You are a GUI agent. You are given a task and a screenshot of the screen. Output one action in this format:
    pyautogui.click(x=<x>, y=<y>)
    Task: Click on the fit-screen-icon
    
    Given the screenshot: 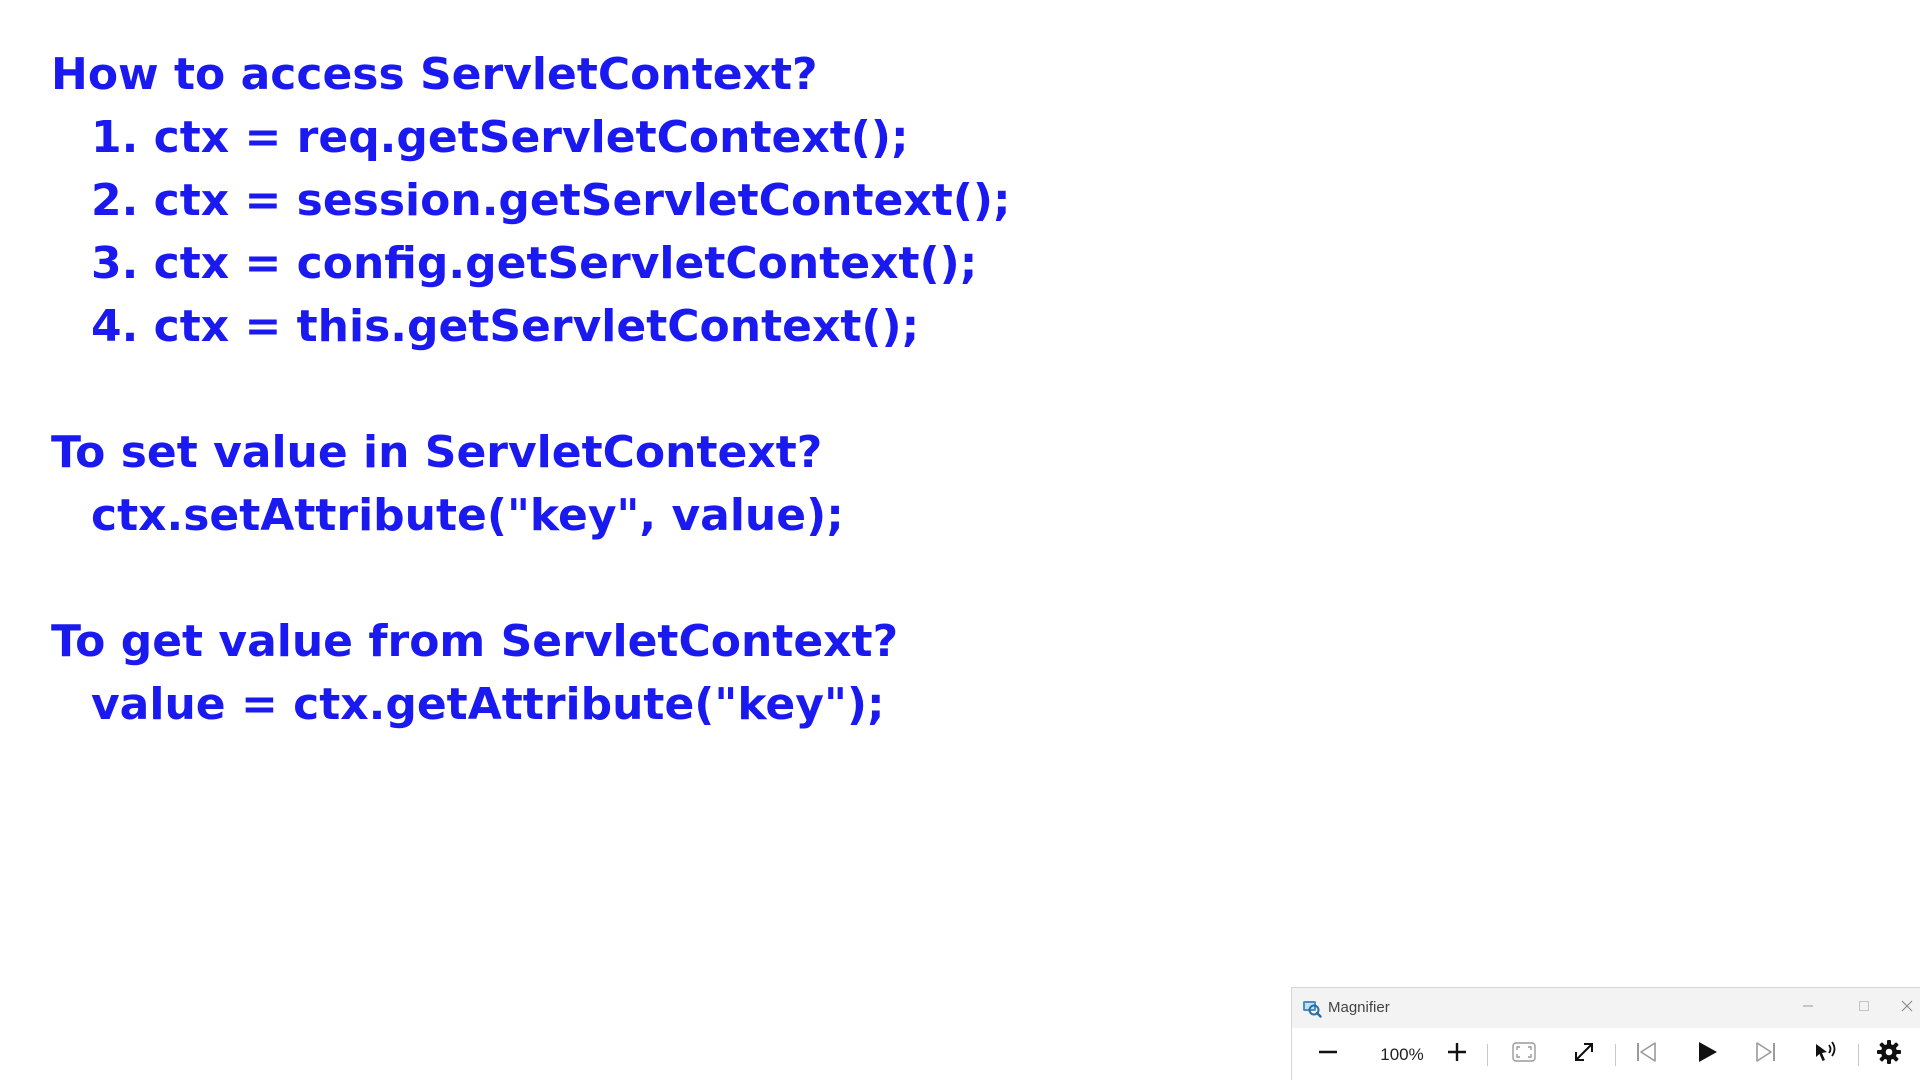 What is the action you would take?
    pyautogui.click(x=1524, y=1054)
    